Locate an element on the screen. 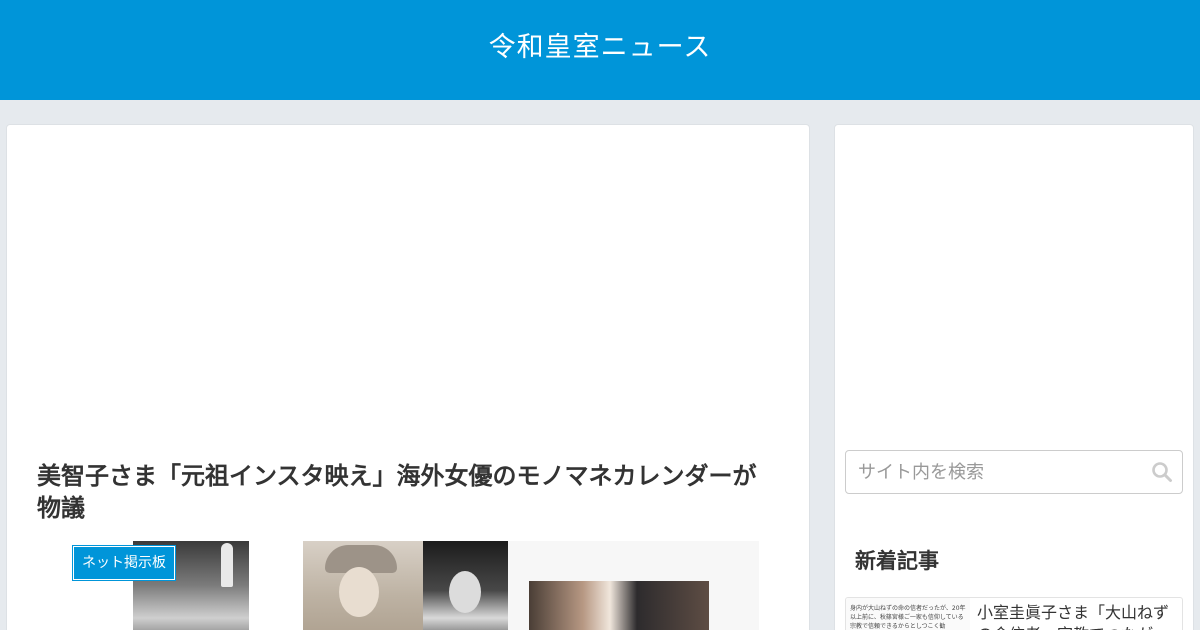 The image size is (1200, 630). figure-shape is located at coordinates (227, 565).